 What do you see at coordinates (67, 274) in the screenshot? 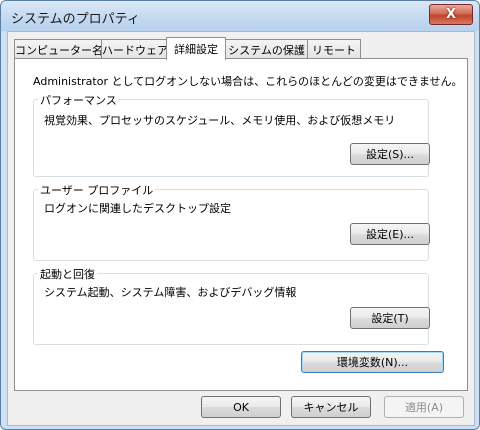
I see `startup-recovery-group-title: 起動と回復` at bounding box center [67, 274].